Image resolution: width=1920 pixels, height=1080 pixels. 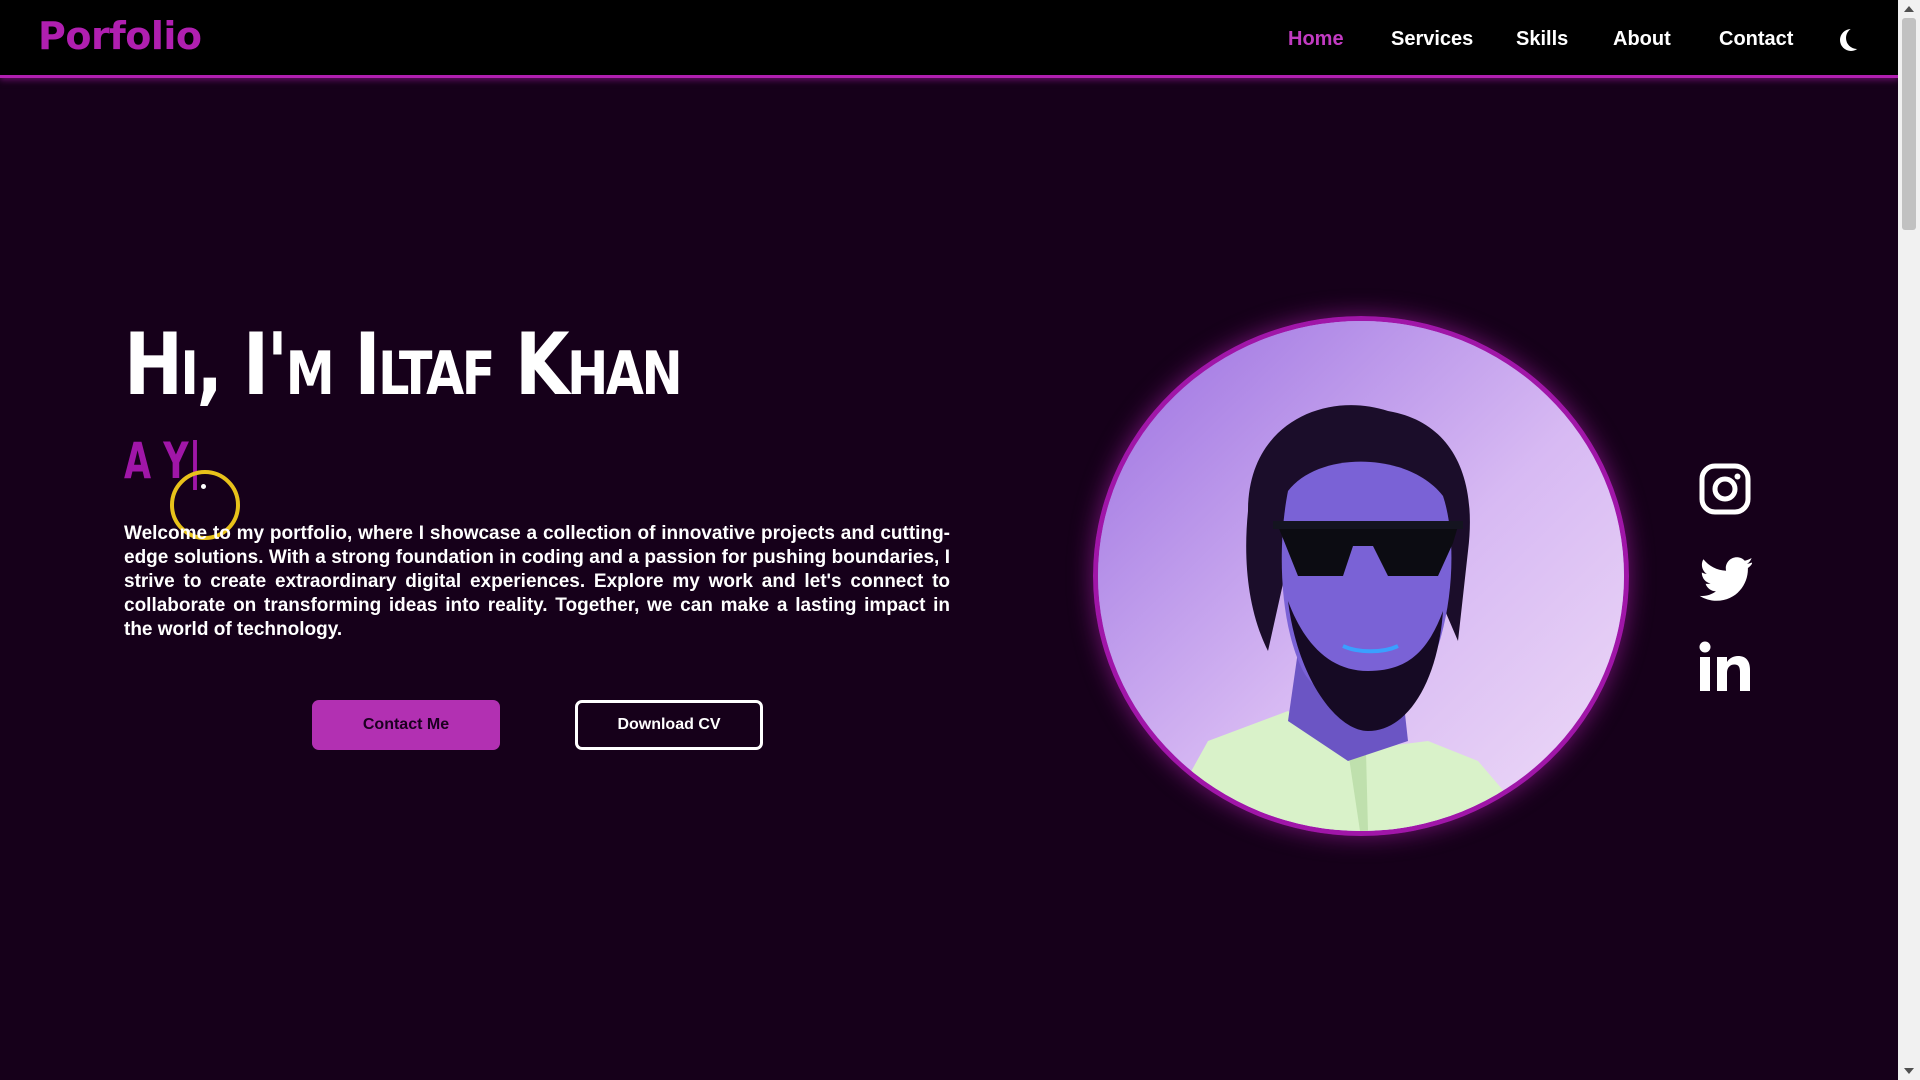 I want to click on twitter-icon, so click(x=1725, y=579).